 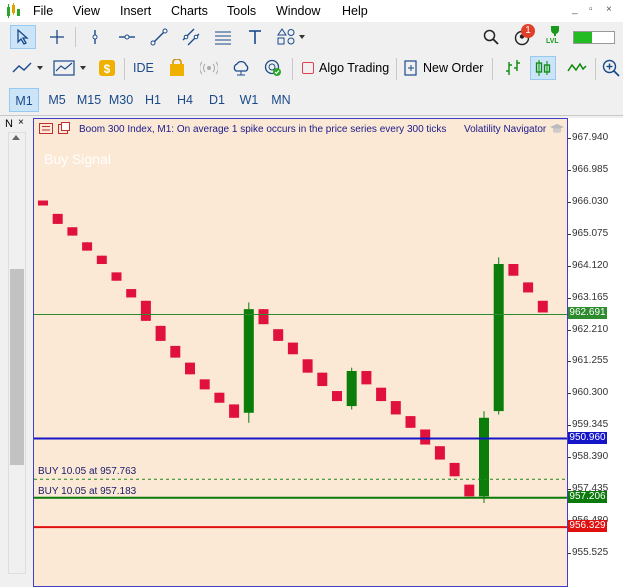 I want to click on chart-properties-icon, so click(x=64, y=128).